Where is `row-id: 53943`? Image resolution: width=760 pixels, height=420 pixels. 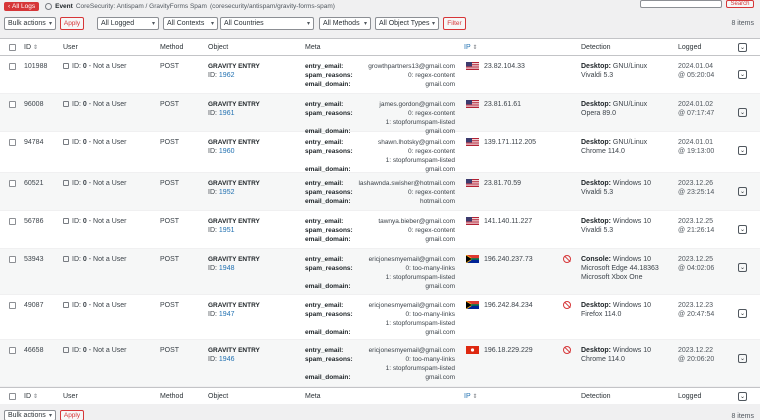 row-id: 53943 is located at coordinates (34, 259).